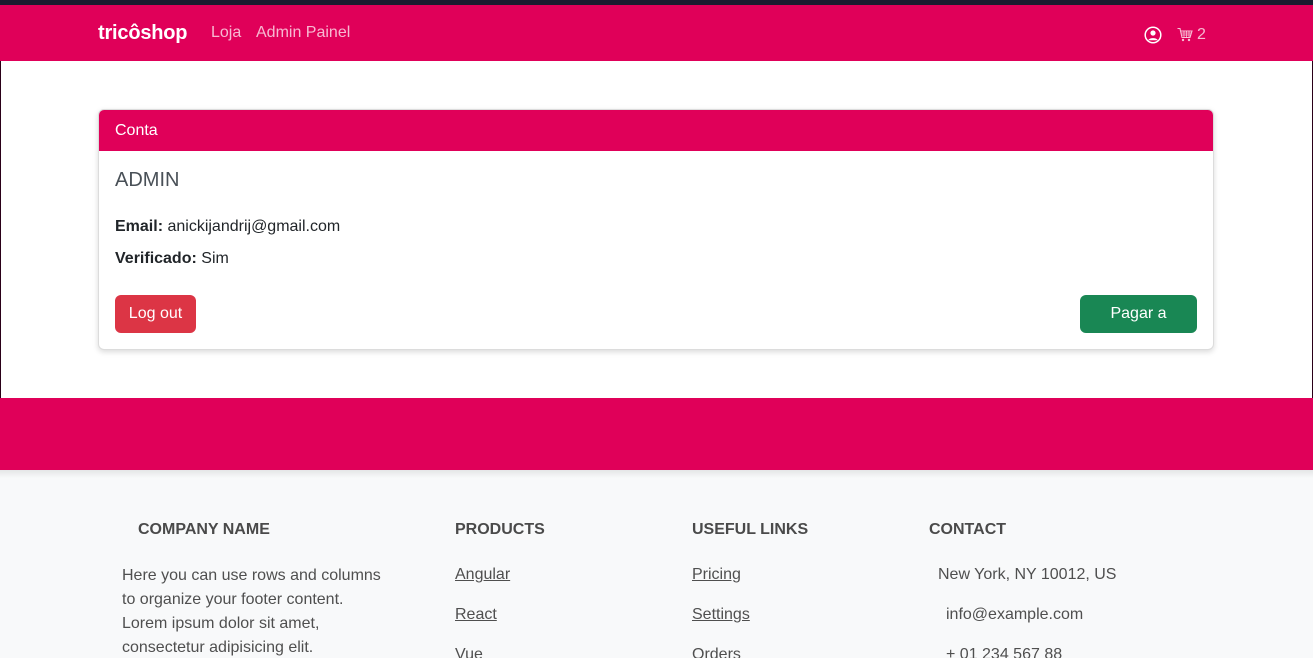  I want to click on footer-shadow, so click(656, 474).